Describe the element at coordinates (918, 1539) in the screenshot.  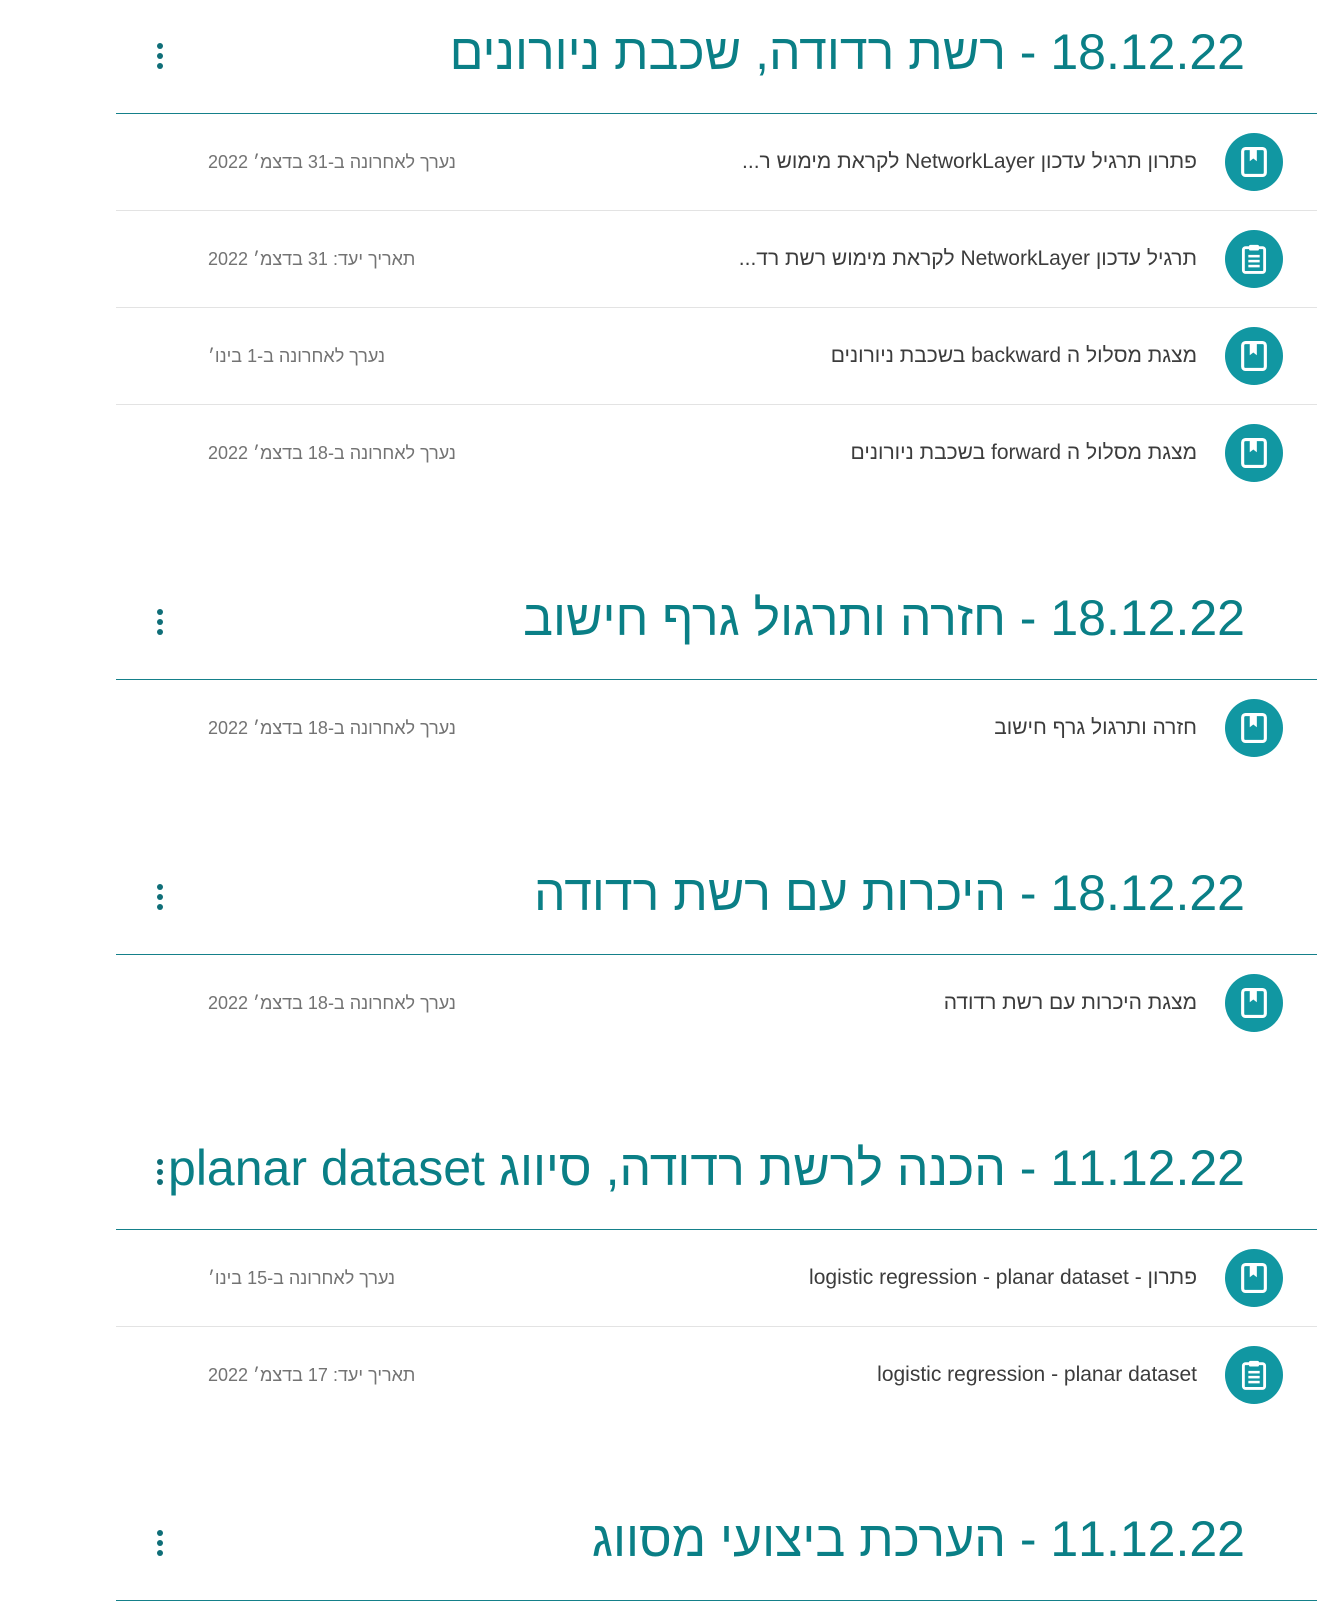
I see `topic-title: 11.12.22 - הערכת ביצועי מסווג` at that location.